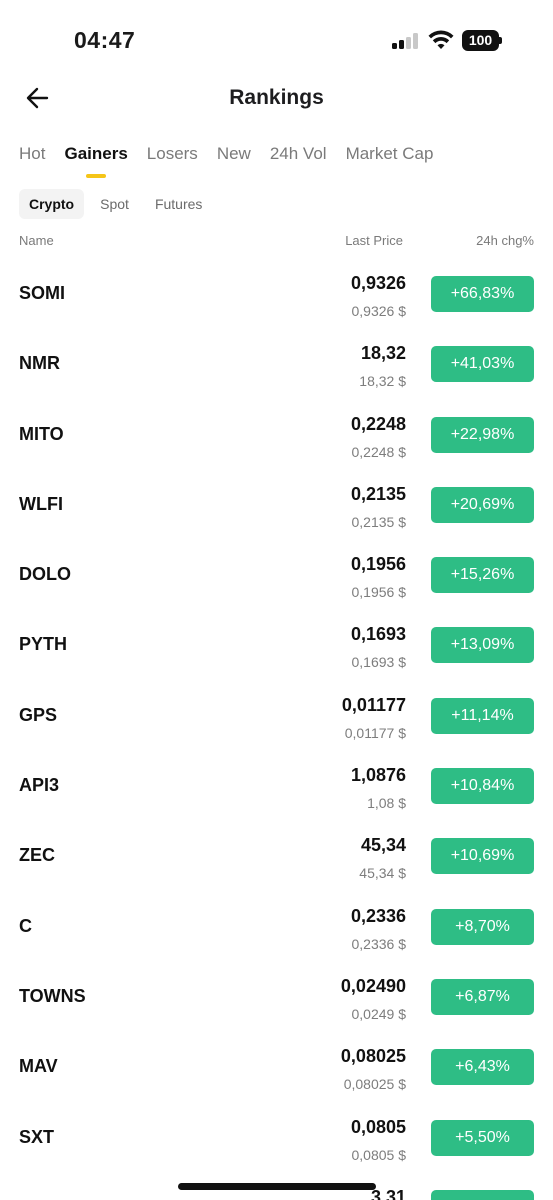 This screenshot has height=1200, width=553. What do you see at coordinates (382, 381) in the screenshot?
I see `price-usd: 18,32 $` at bounding box center [382, 381].